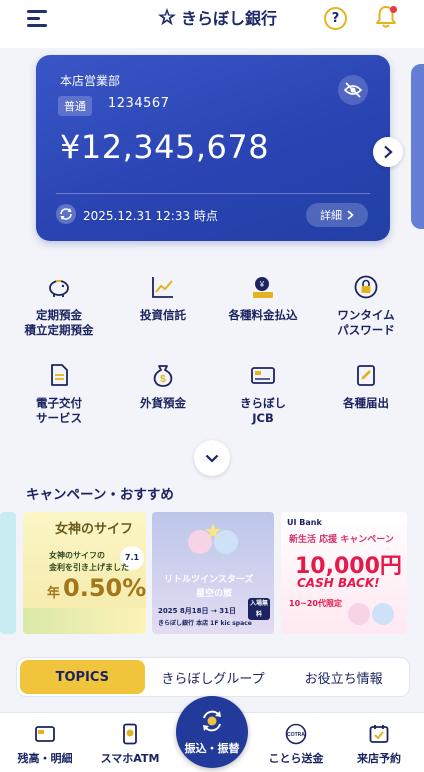  I want to click on banner-headline: 新生活 応援 キャンペーン, so click(341, 540).